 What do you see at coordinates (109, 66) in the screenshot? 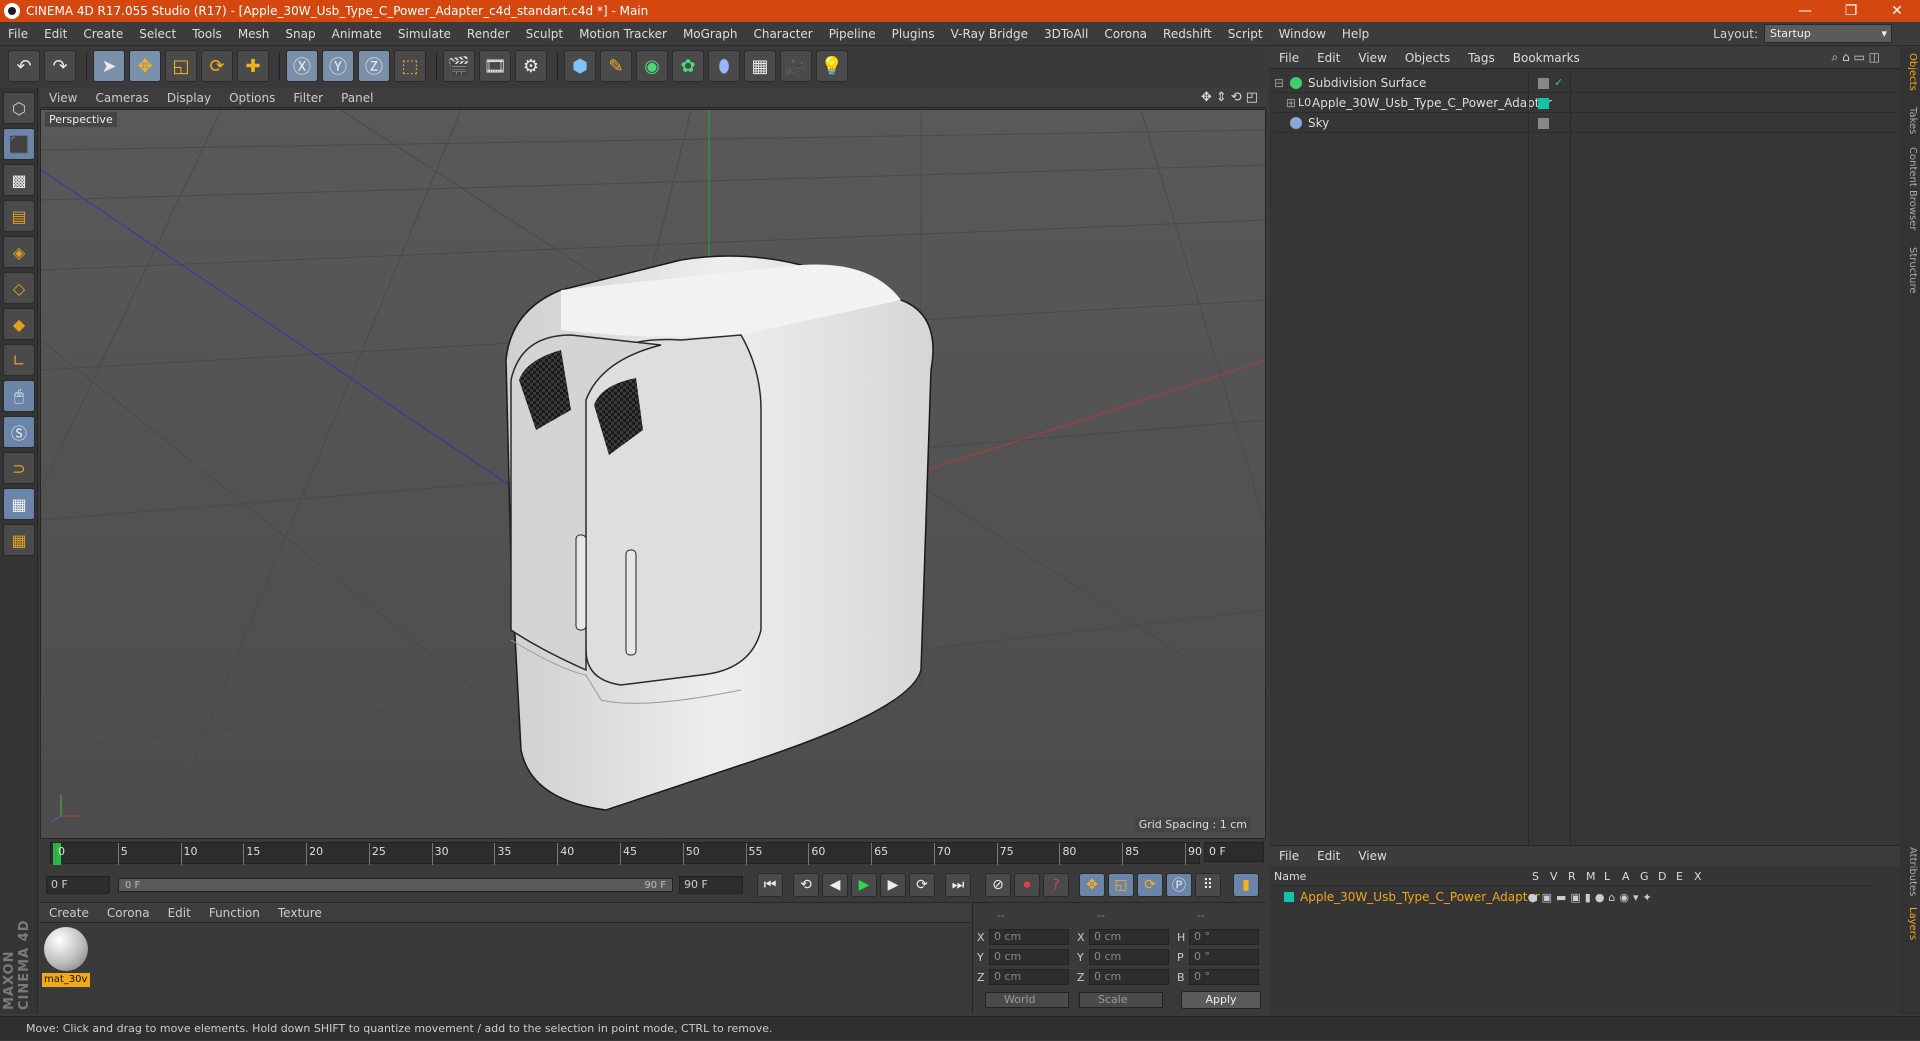
I see `live-selection-button: ➤` at bounding box center [109, 66].